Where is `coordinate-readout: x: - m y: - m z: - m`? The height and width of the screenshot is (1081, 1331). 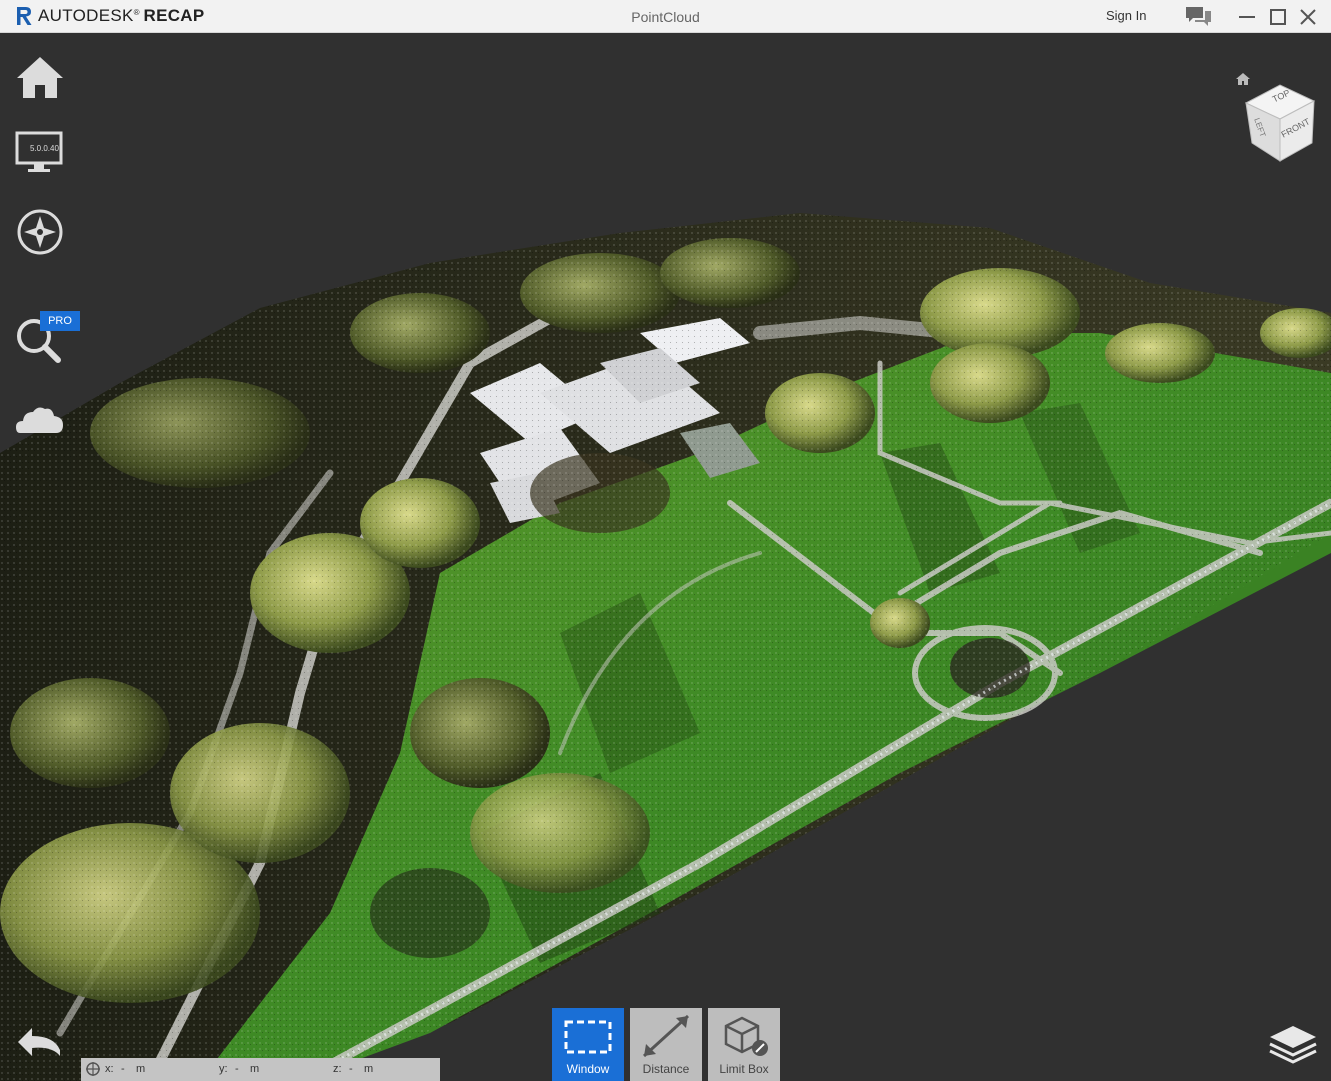
coordinate-readout: x: - m y: - m z: - m is located at coordinates (260, 1069).